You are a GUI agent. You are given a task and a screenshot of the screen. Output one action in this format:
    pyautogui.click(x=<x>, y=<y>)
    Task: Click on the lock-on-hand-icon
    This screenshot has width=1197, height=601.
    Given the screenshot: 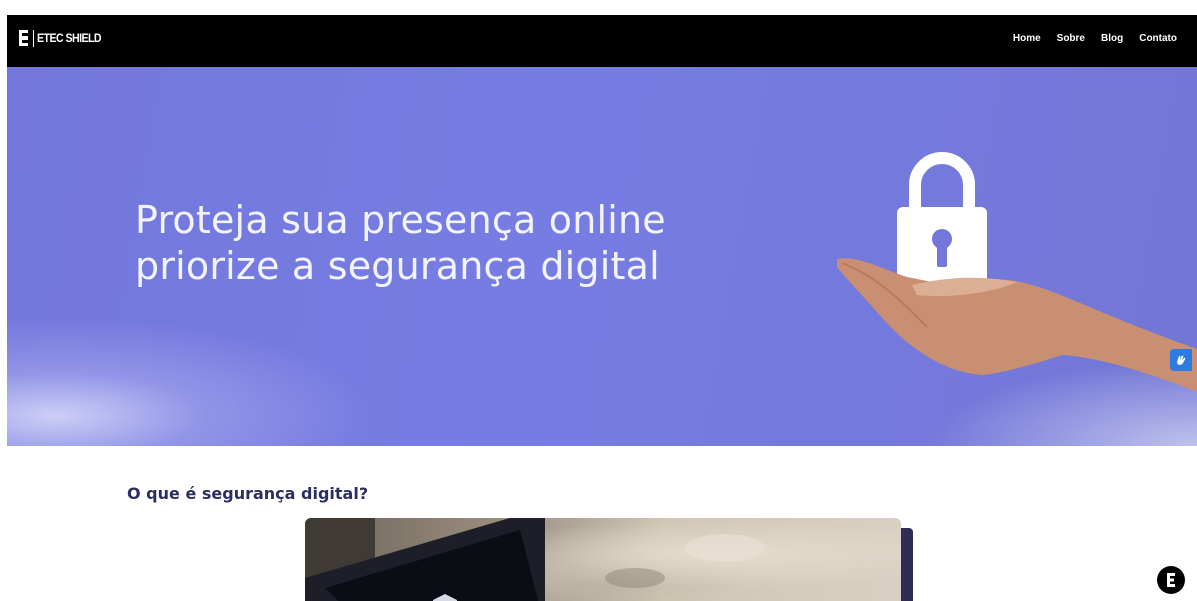 What is the action you would take?
    pyautogui.click(x=1017, y=272)
    